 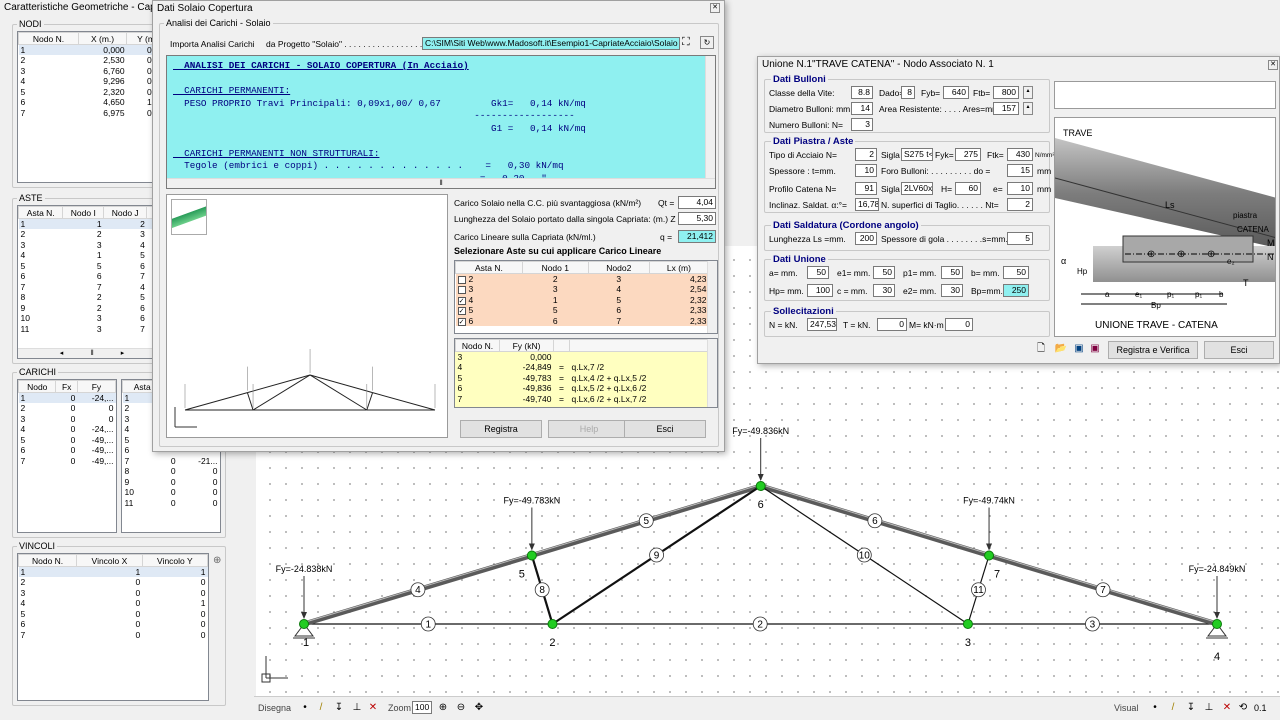 I want to click on ftb-input: 800, so click(x=1006, y=92).